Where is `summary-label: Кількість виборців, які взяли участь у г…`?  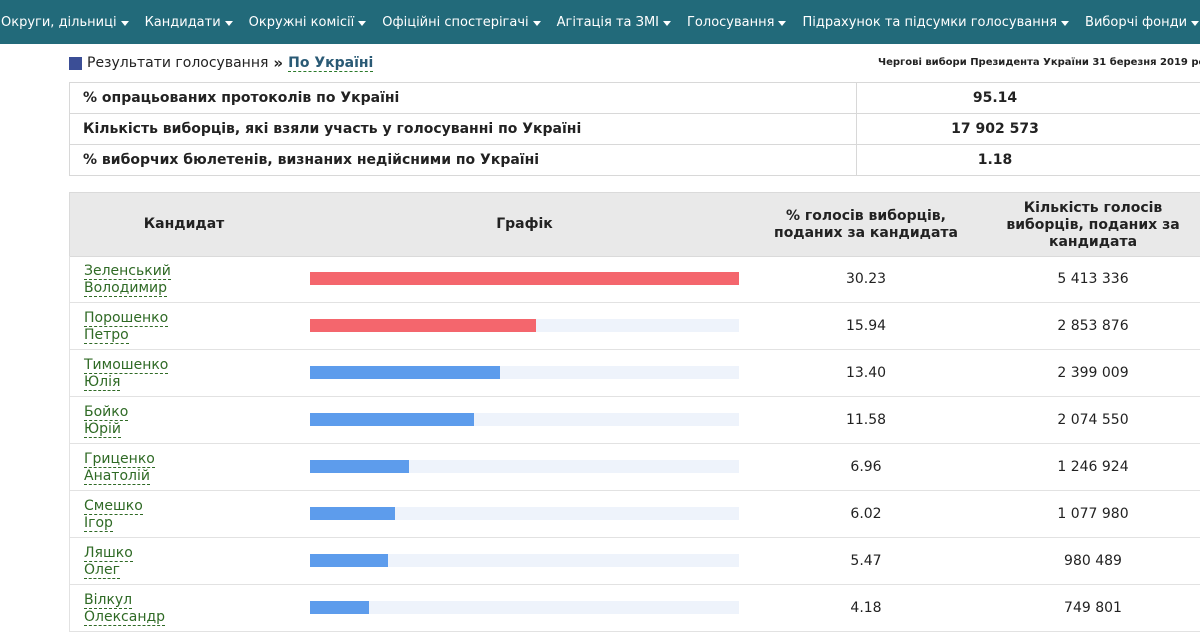
summary-label: Кількість виборців, які взяли участь у г… is located at coordinates (463, 129).